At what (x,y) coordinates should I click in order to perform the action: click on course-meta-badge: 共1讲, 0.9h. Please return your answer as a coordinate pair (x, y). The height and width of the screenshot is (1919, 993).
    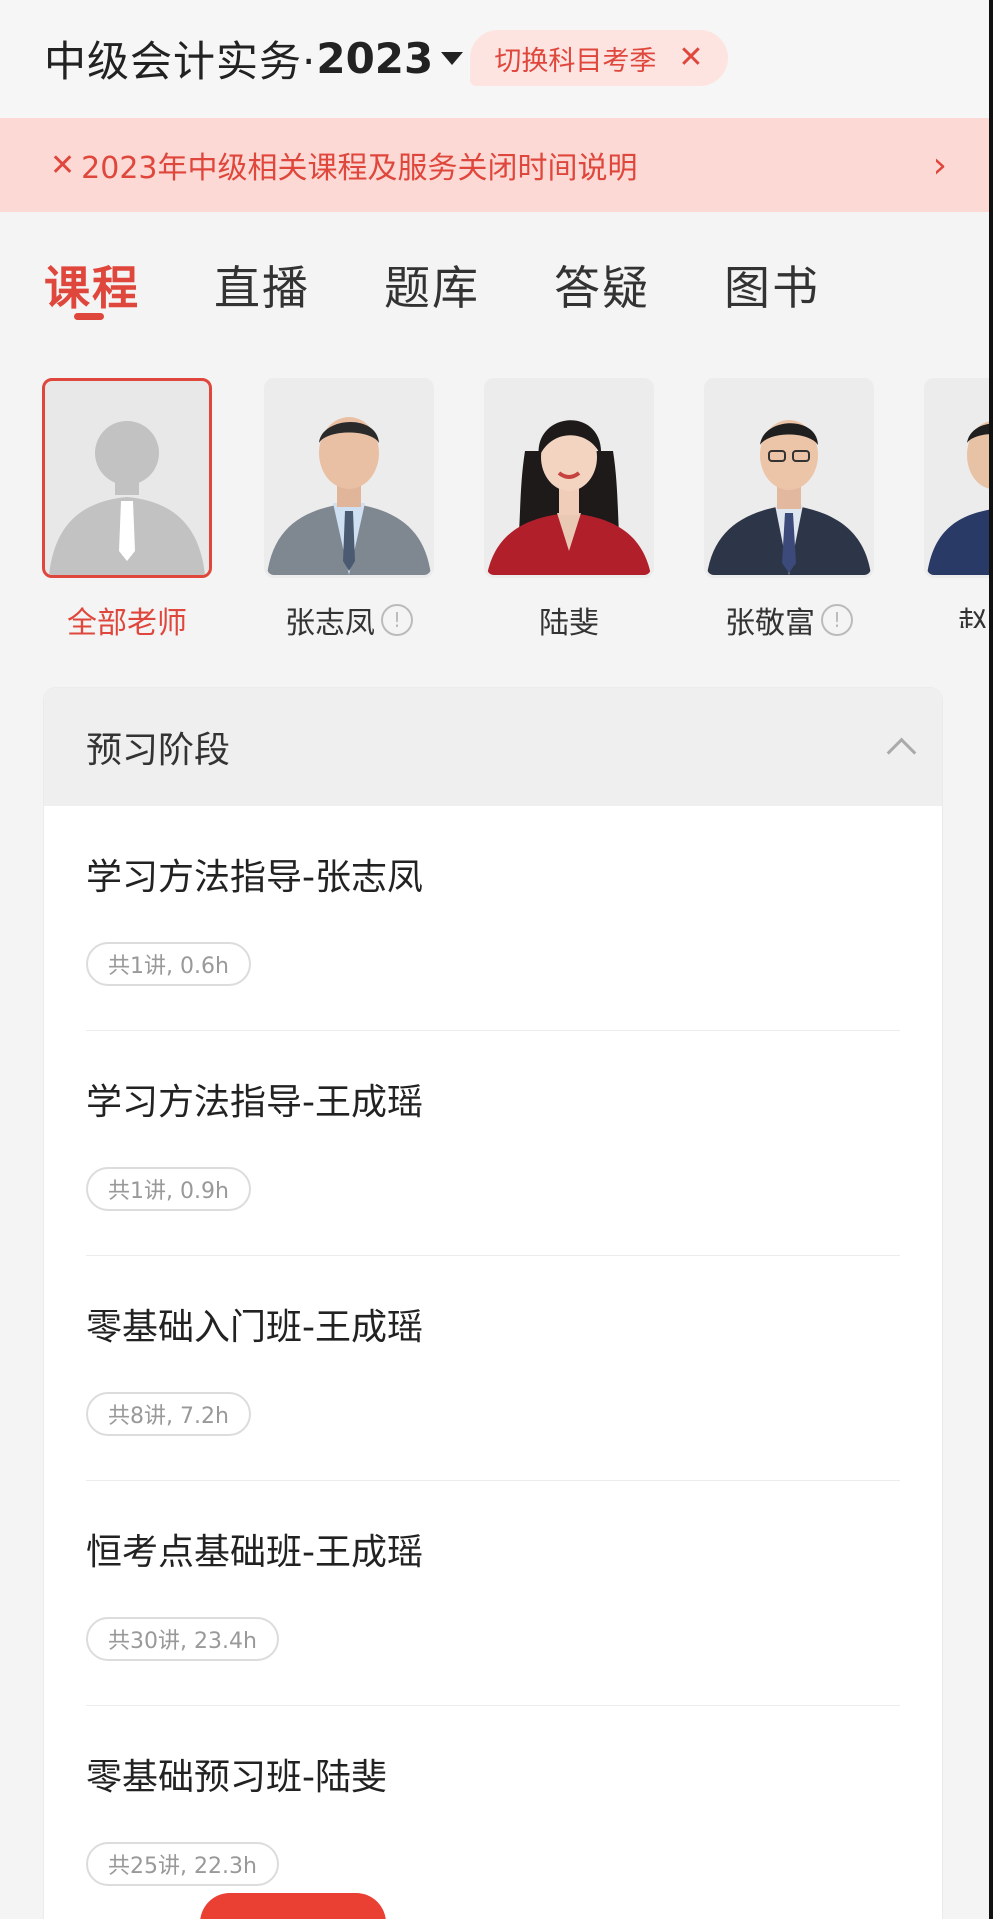
    Looking at the image, I should click on (168, 1189).